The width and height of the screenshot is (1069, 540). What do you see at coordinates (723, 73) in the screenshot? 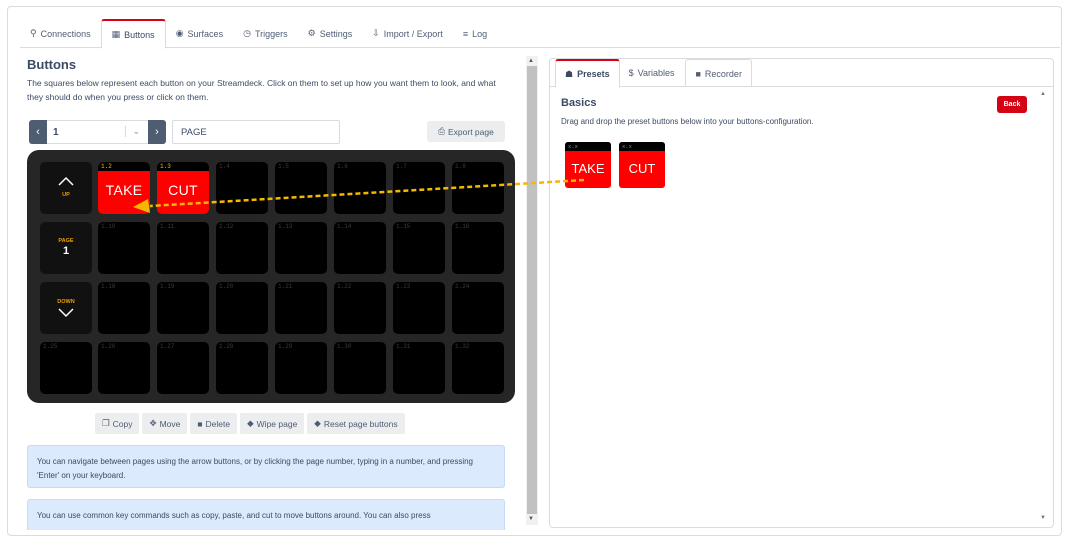
I see `tab-label: Recorder` at bounding box center [723, 73].